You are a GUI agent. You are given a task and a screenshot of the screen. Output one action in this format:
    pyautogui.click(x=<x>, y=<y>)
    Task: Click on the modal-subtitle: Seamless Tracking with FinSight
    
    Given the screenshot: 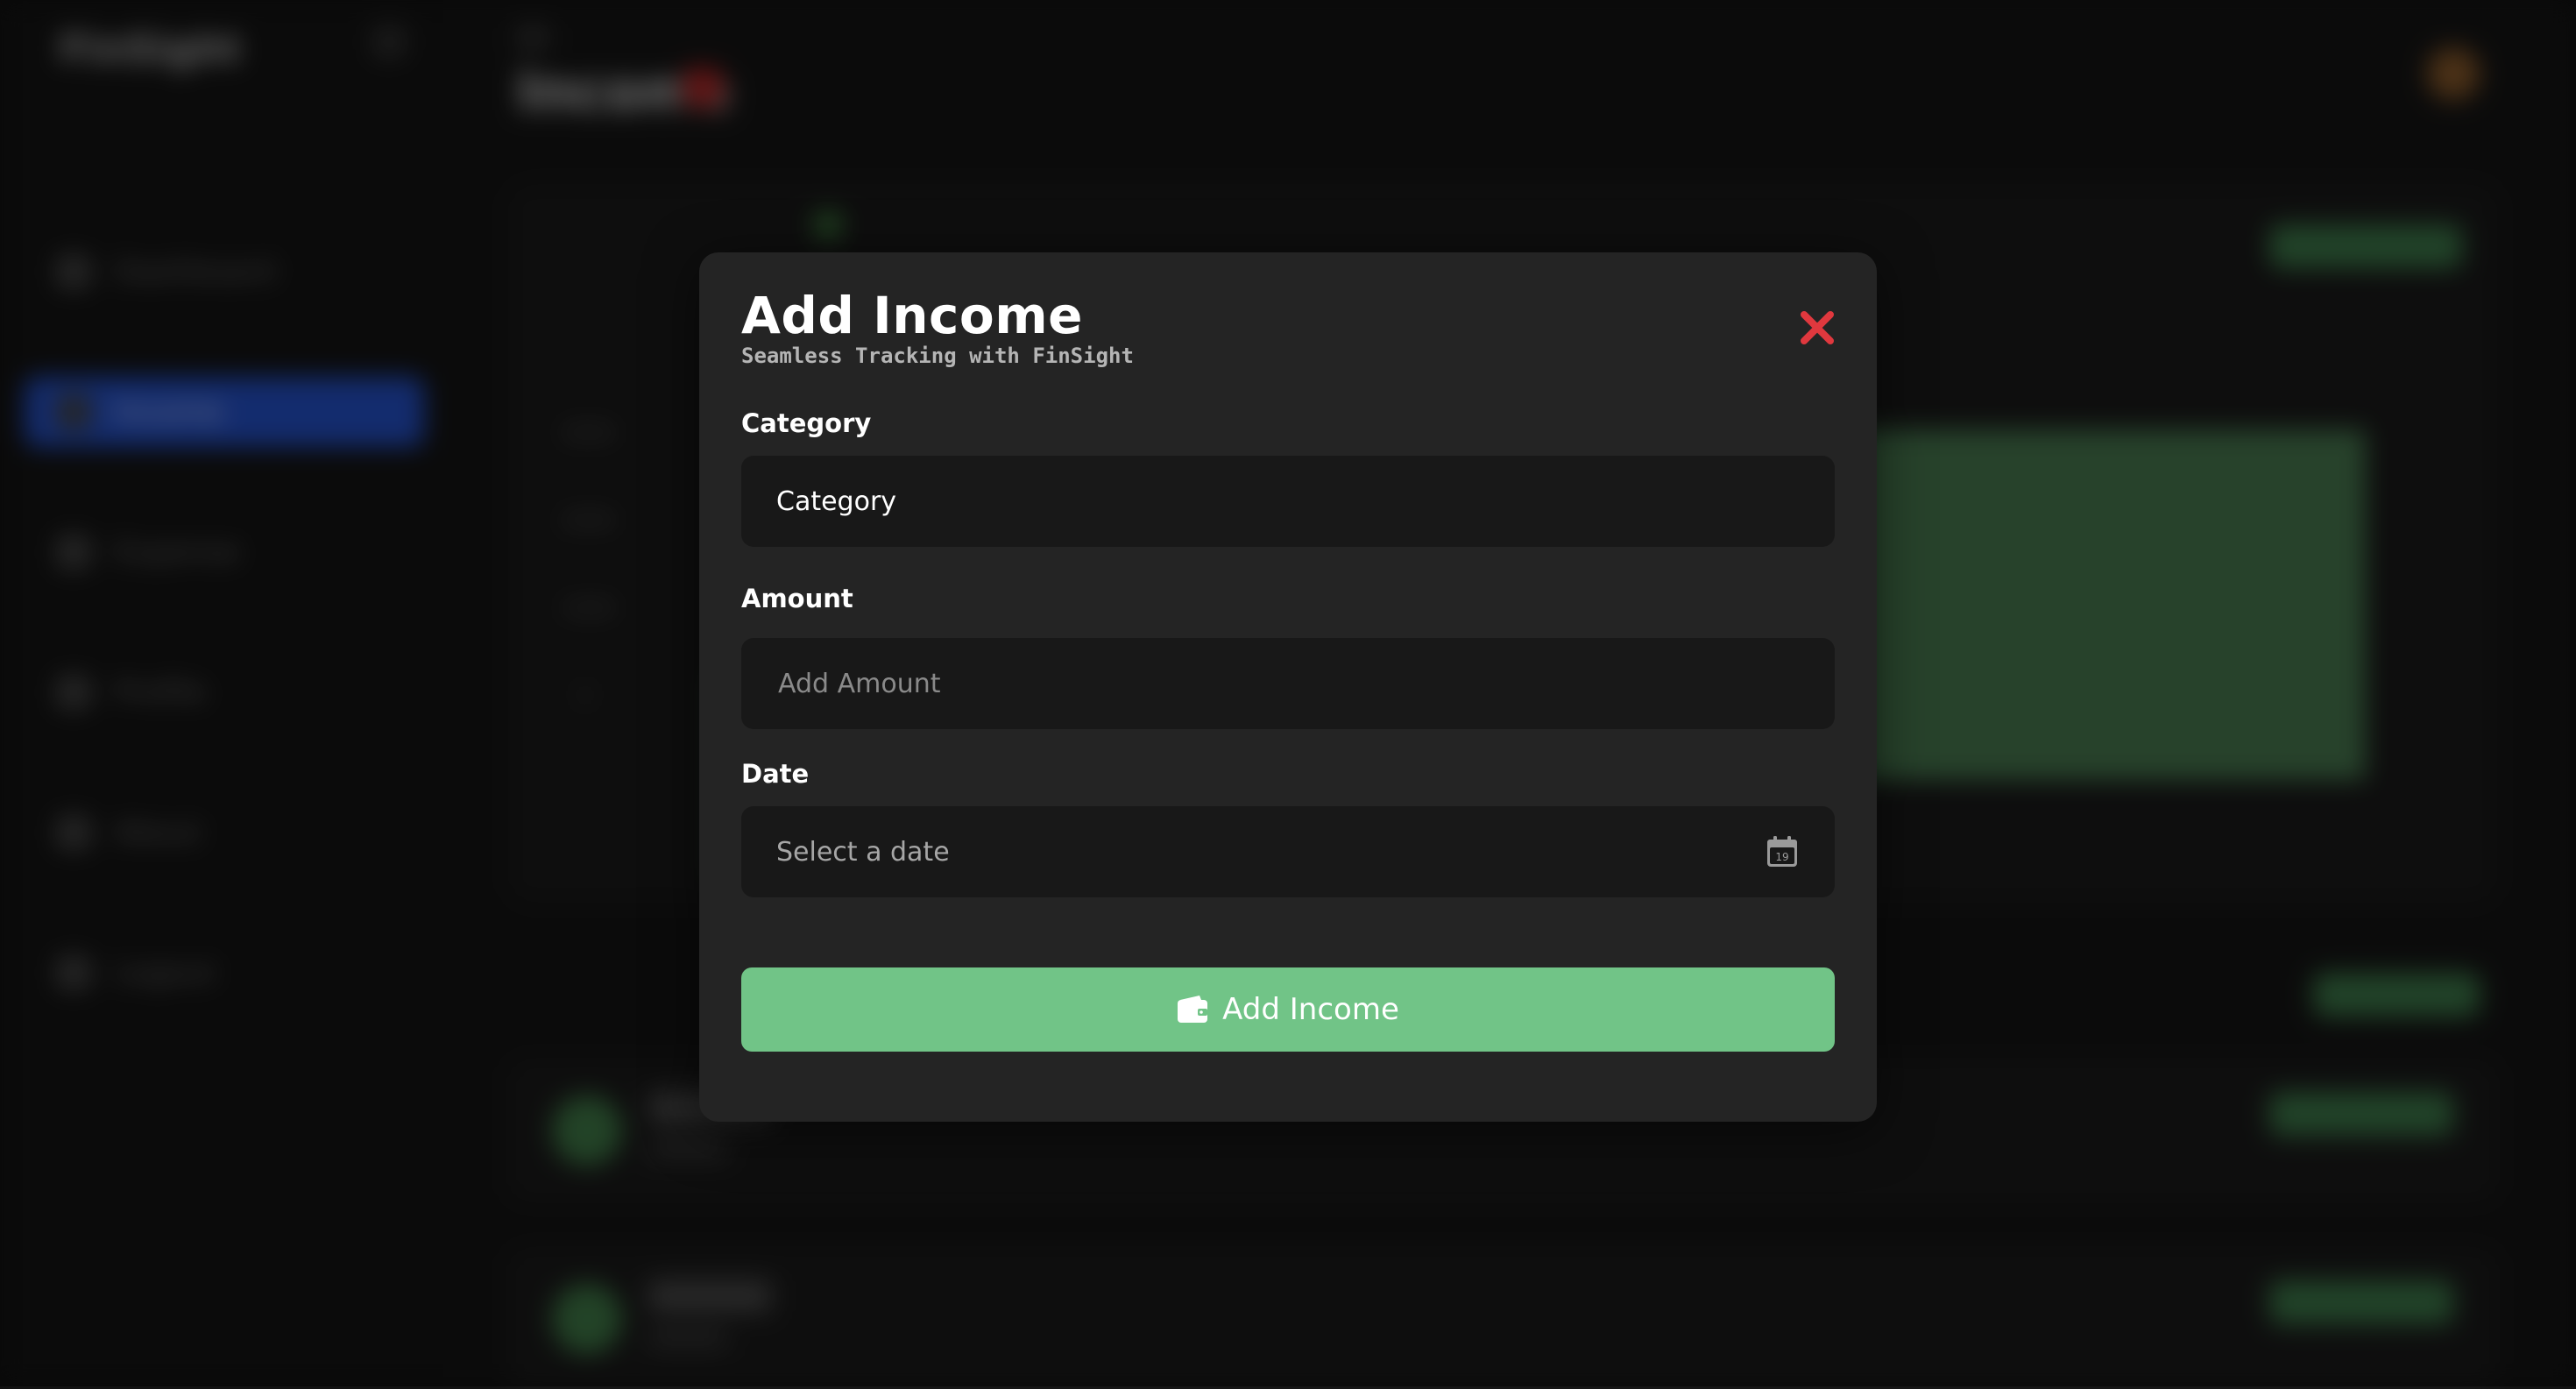 What is the action you would take?
    pyautogui.click(x=937, y=356)
    